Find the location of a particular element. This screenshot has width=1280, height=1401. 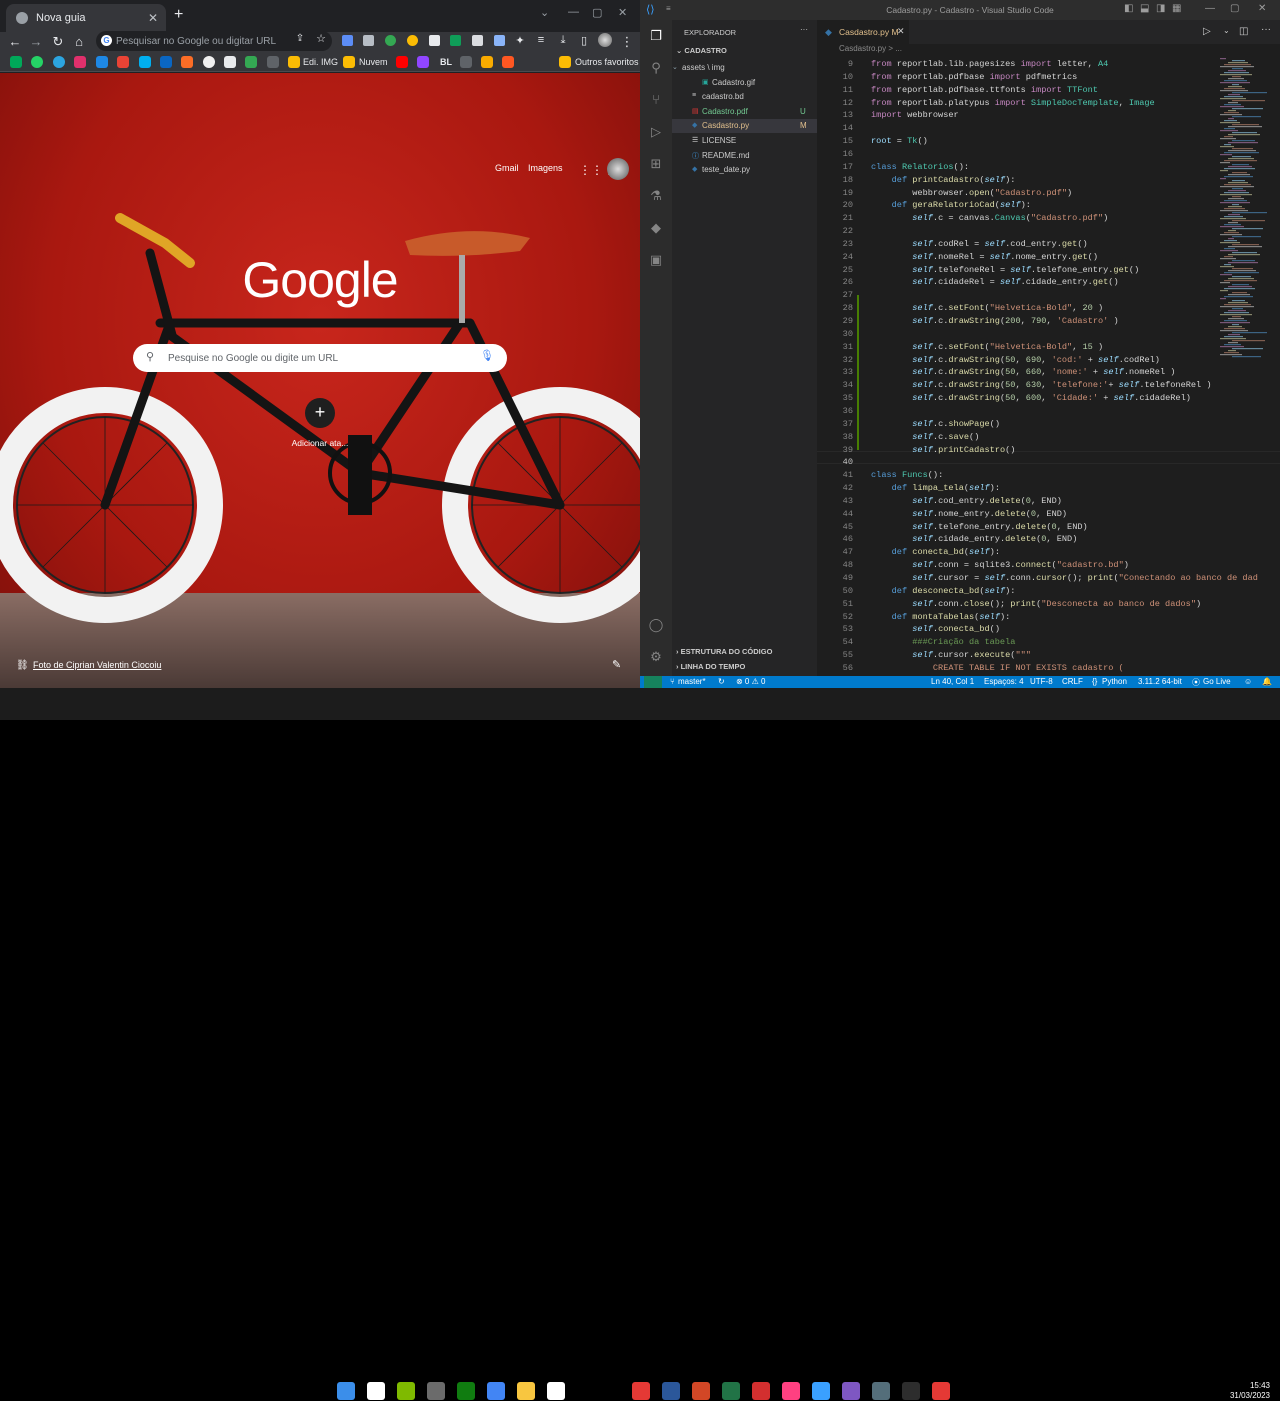

toggle-secondary-sidebar-icon: ◨ is located at coordinates (1160, 8).